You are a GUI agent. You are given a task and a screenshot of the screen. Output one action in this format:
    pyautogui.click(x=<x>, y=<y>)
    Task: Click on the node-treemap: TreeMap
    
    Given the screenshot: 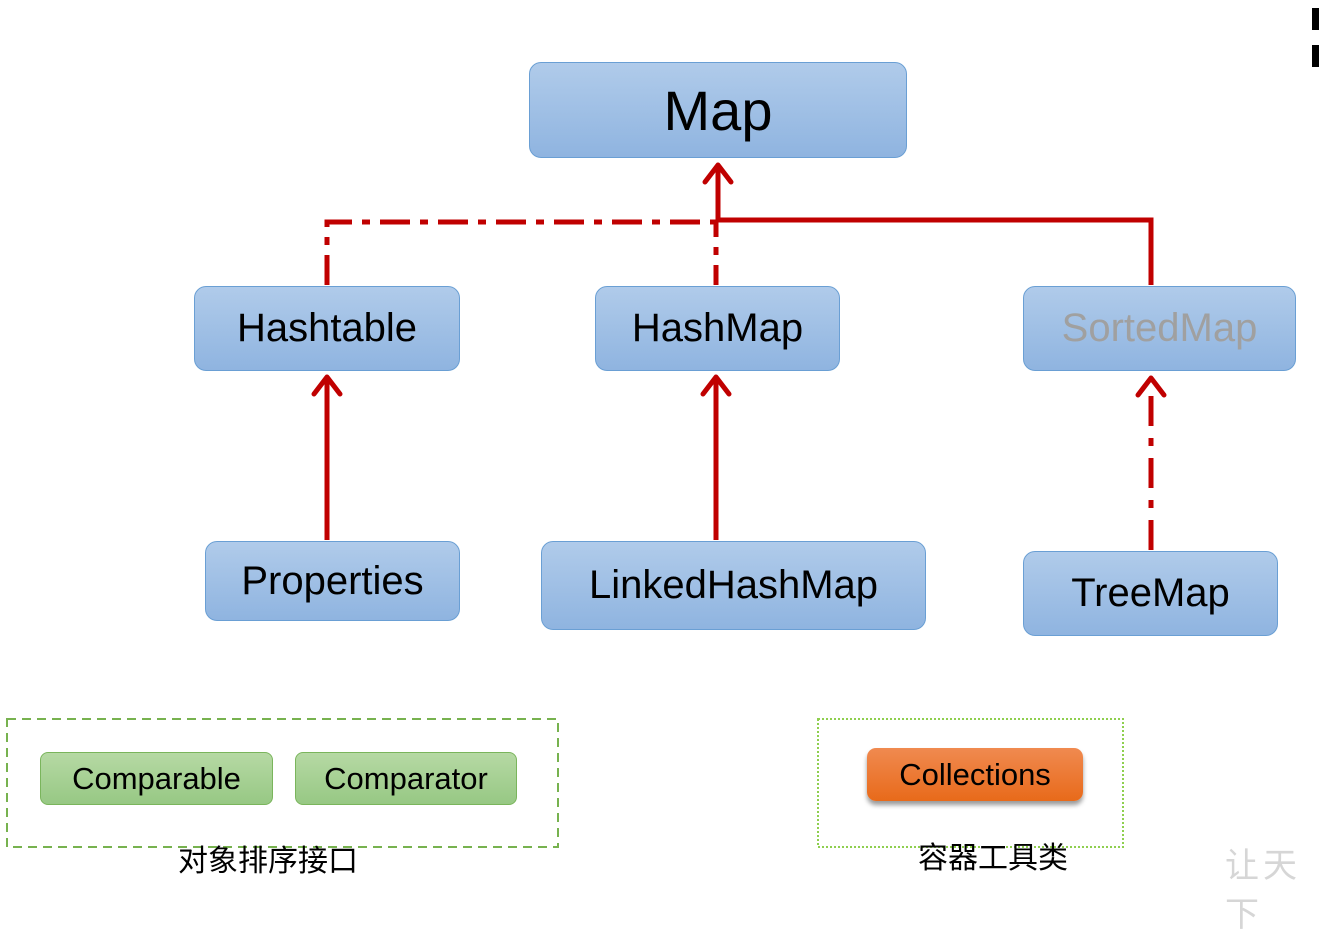 What is the action you would take?
    pyautogui.click(x=1150, y=593)
    